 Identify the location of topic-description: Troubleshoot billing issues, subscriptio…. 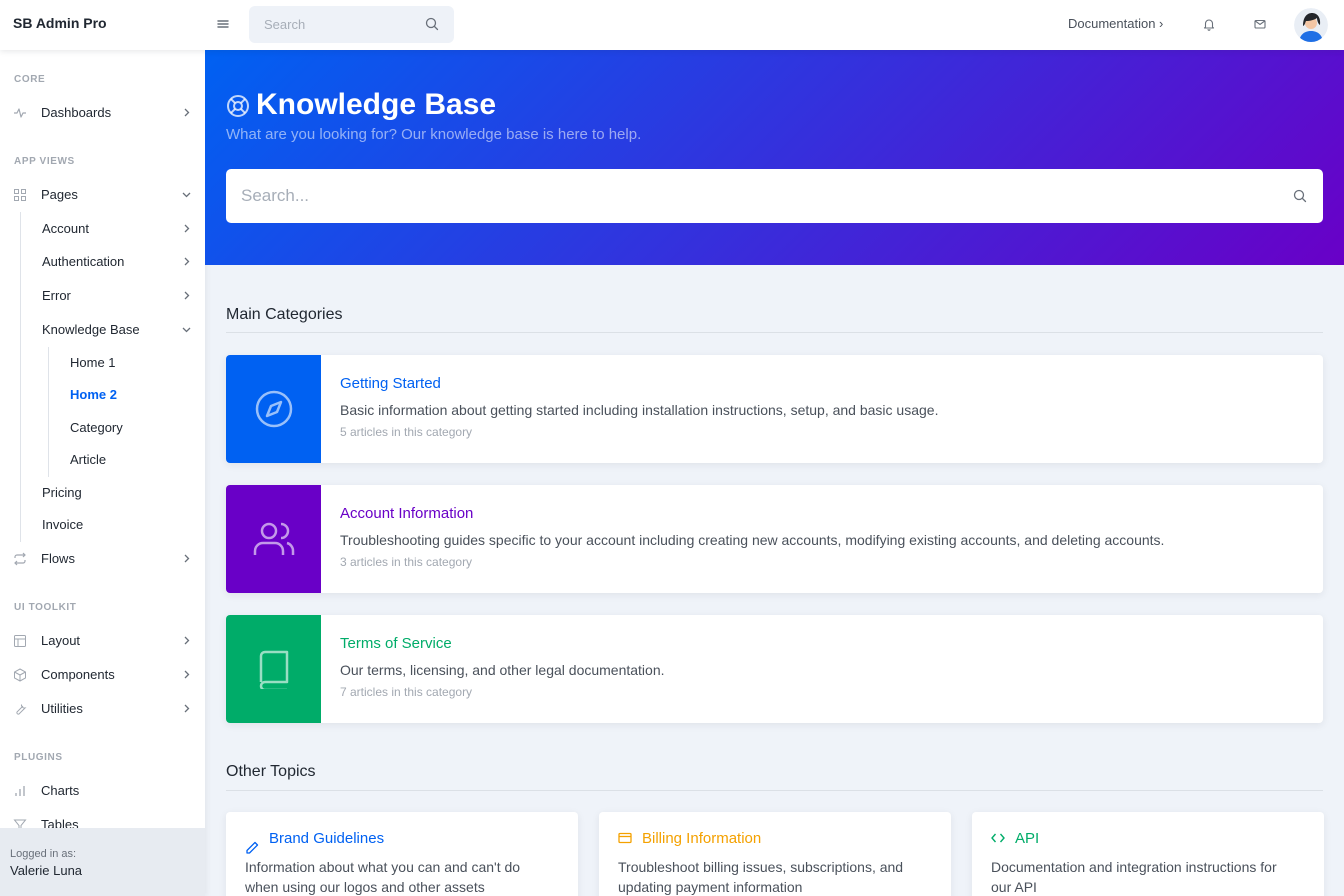
(761, 877).